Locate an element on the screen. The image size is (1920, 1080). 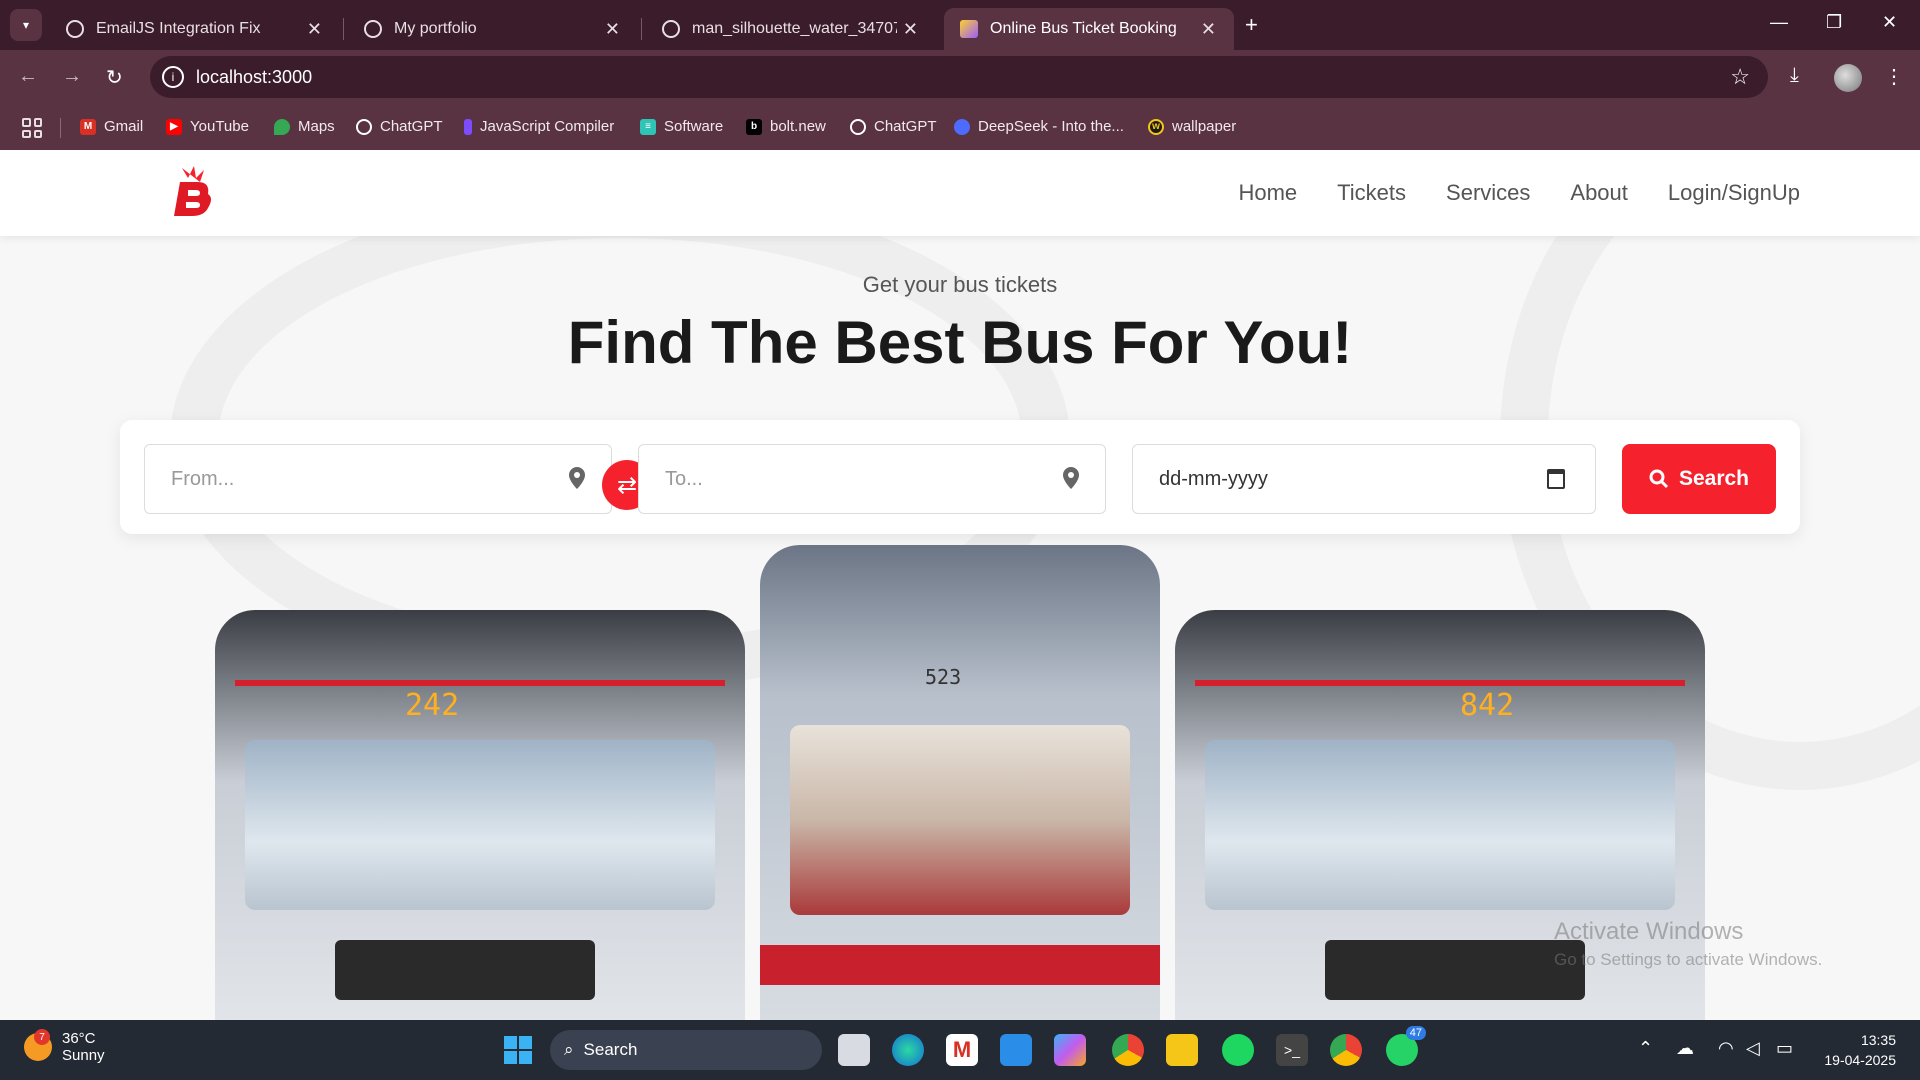
hero-headline: Find The Best Bus For You! is located at coordinates (960, 342).